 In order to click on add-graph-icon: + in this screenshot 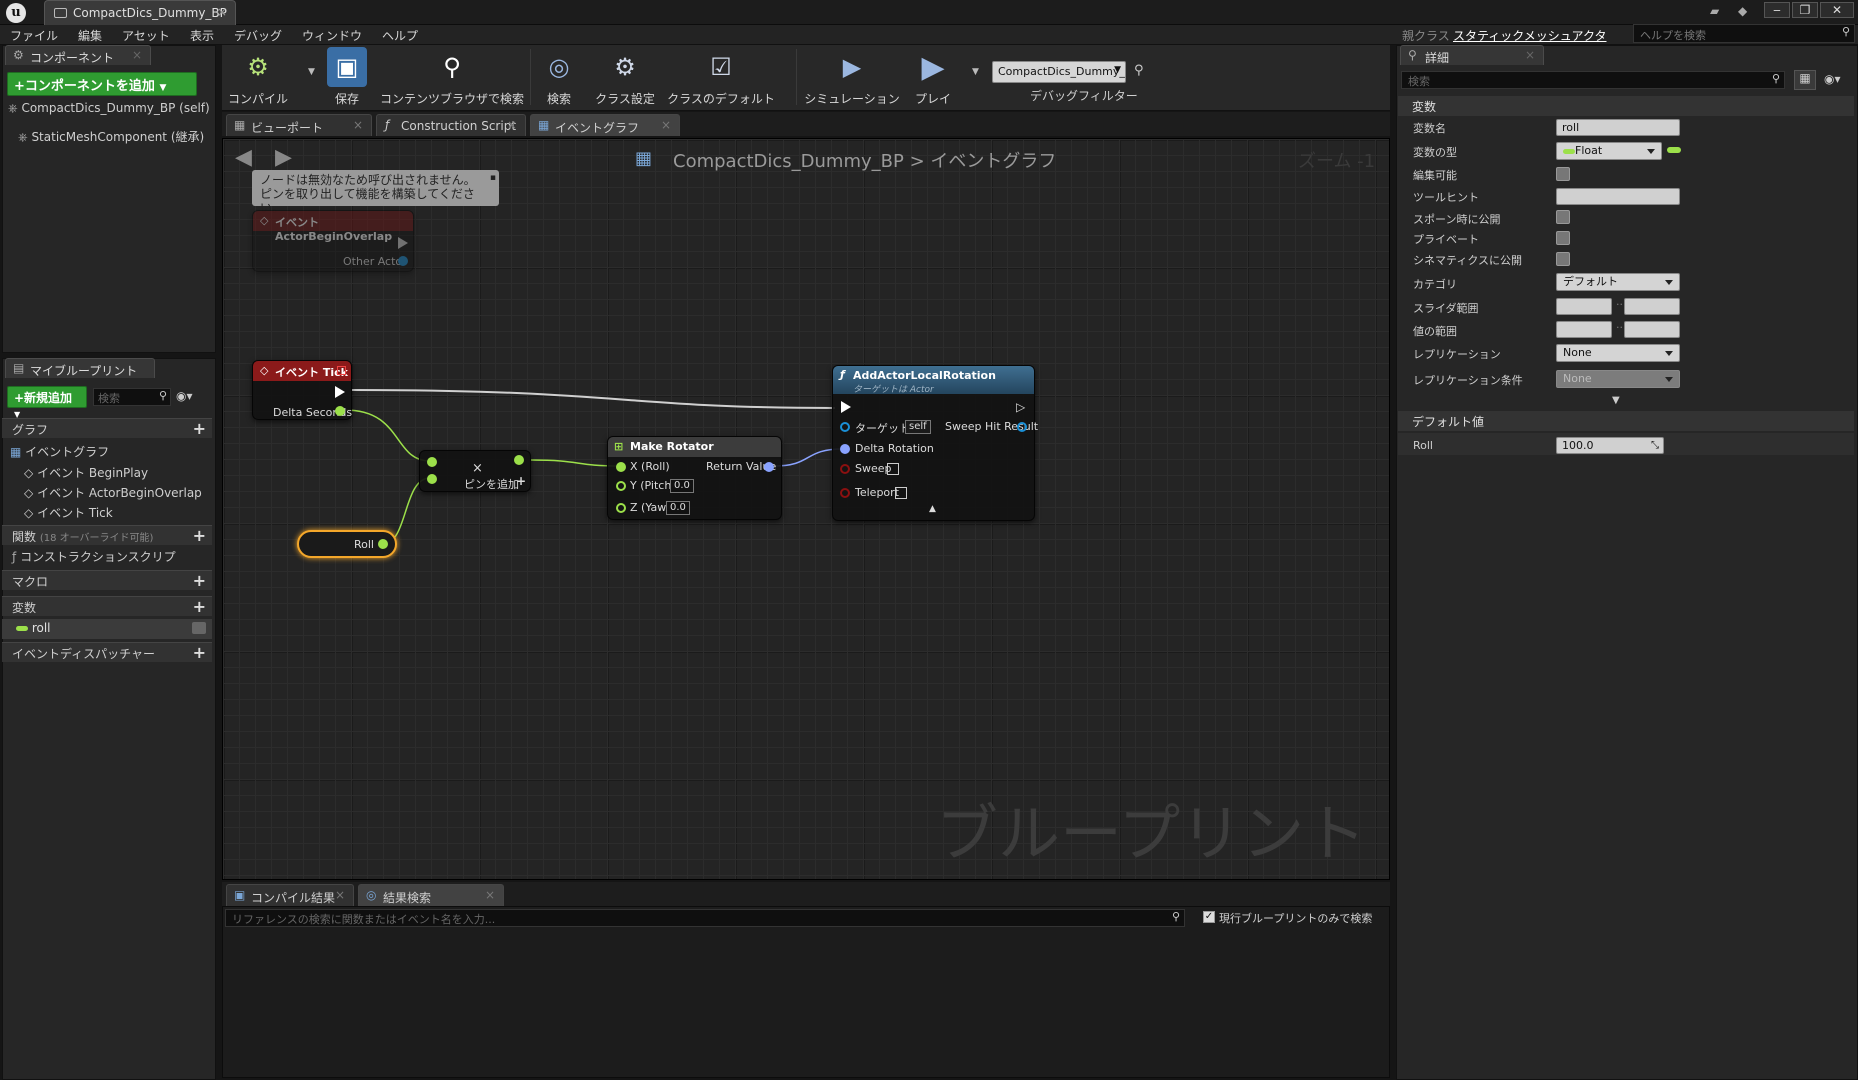, I will do `click(199, 428)`.